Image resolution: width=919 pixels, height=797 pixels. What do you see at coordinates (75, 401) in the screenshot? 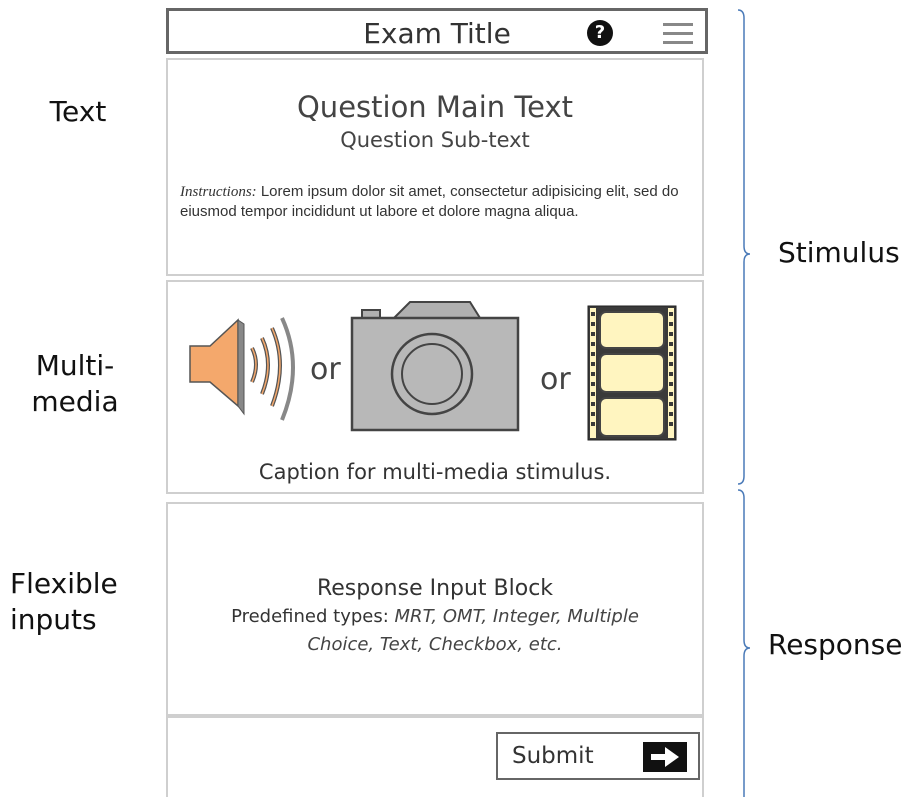
I see `multimedia-label-line2: media` at bounding box center [75, 401].